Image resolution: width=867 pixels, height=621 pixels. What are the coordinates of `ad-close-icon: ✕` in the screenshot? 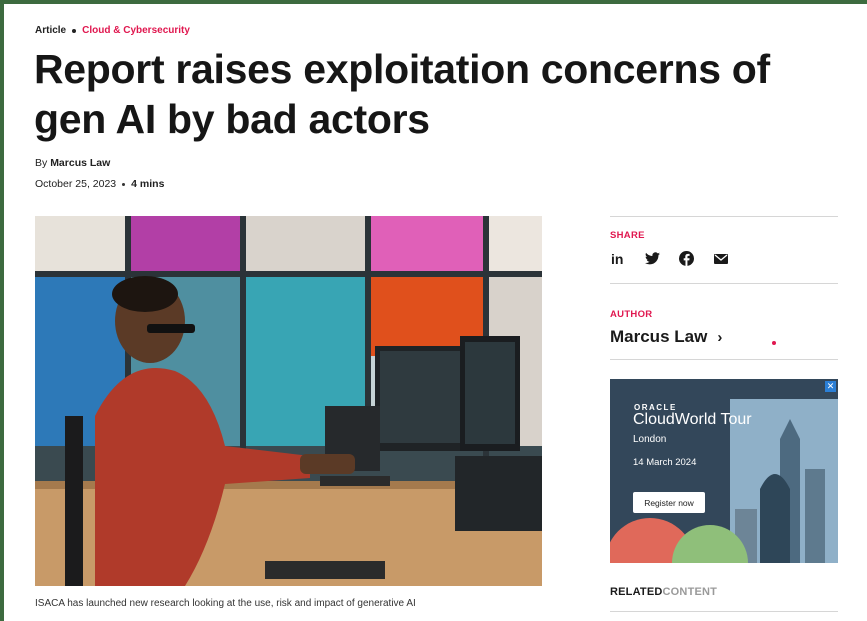 It's located at (830, 386).